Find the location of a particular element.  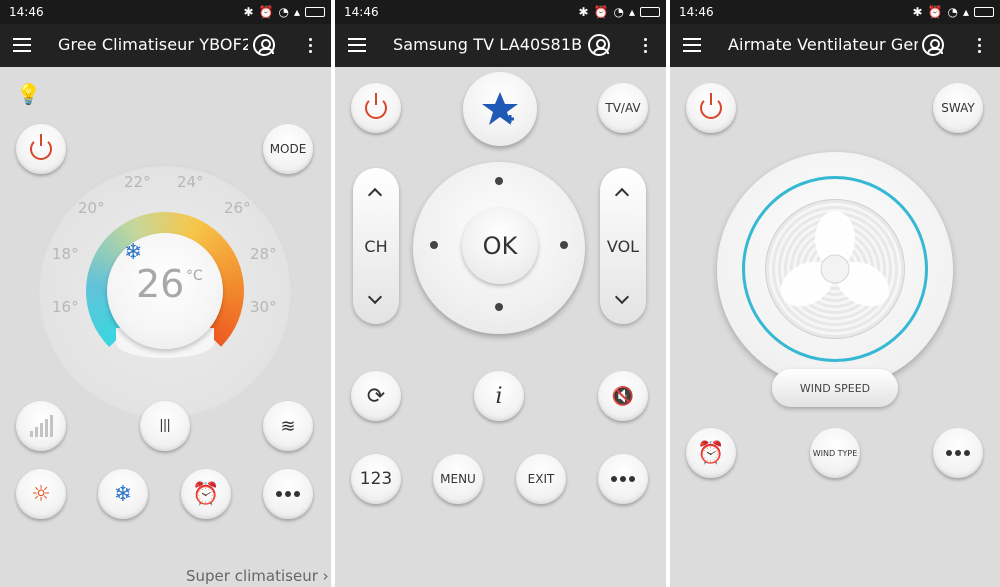

ok-button: OK is located at coordinates (500, 246).